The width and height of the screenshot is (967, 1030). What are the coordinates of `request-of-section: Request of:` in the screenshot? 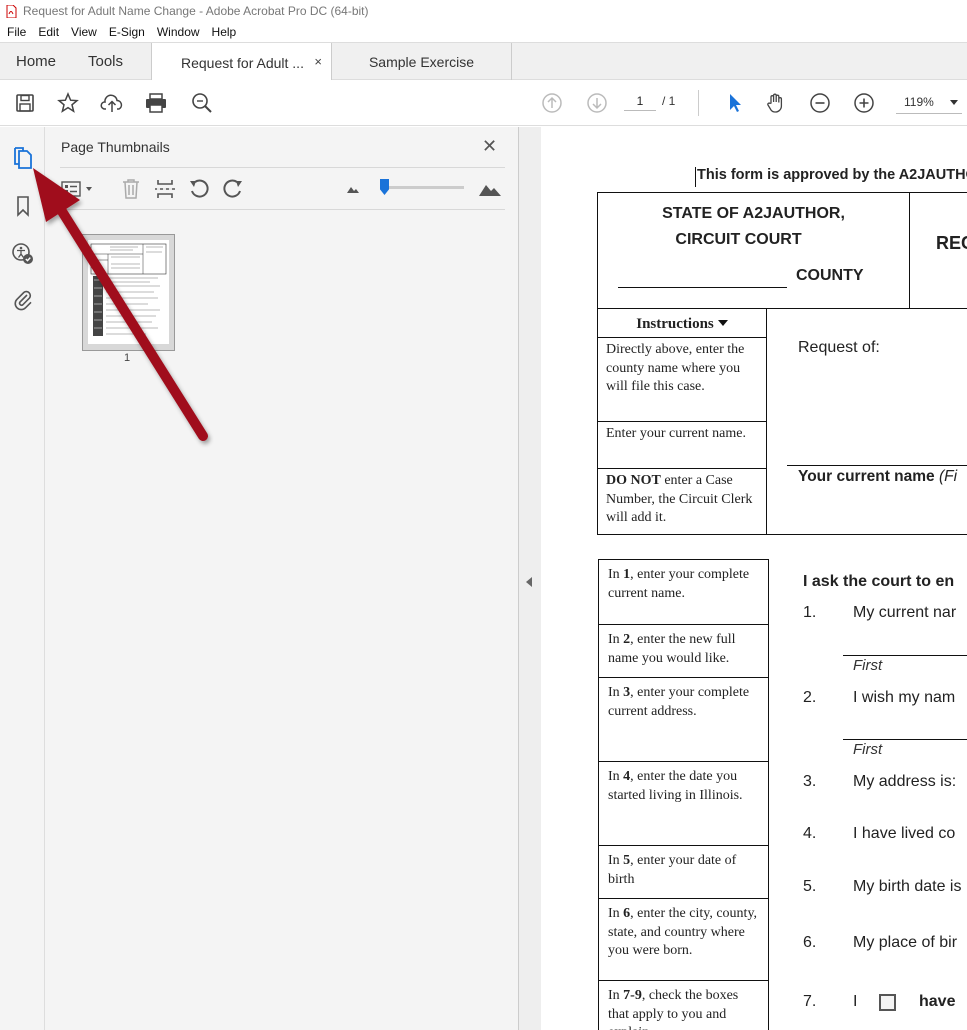 It's located at (867, 422).